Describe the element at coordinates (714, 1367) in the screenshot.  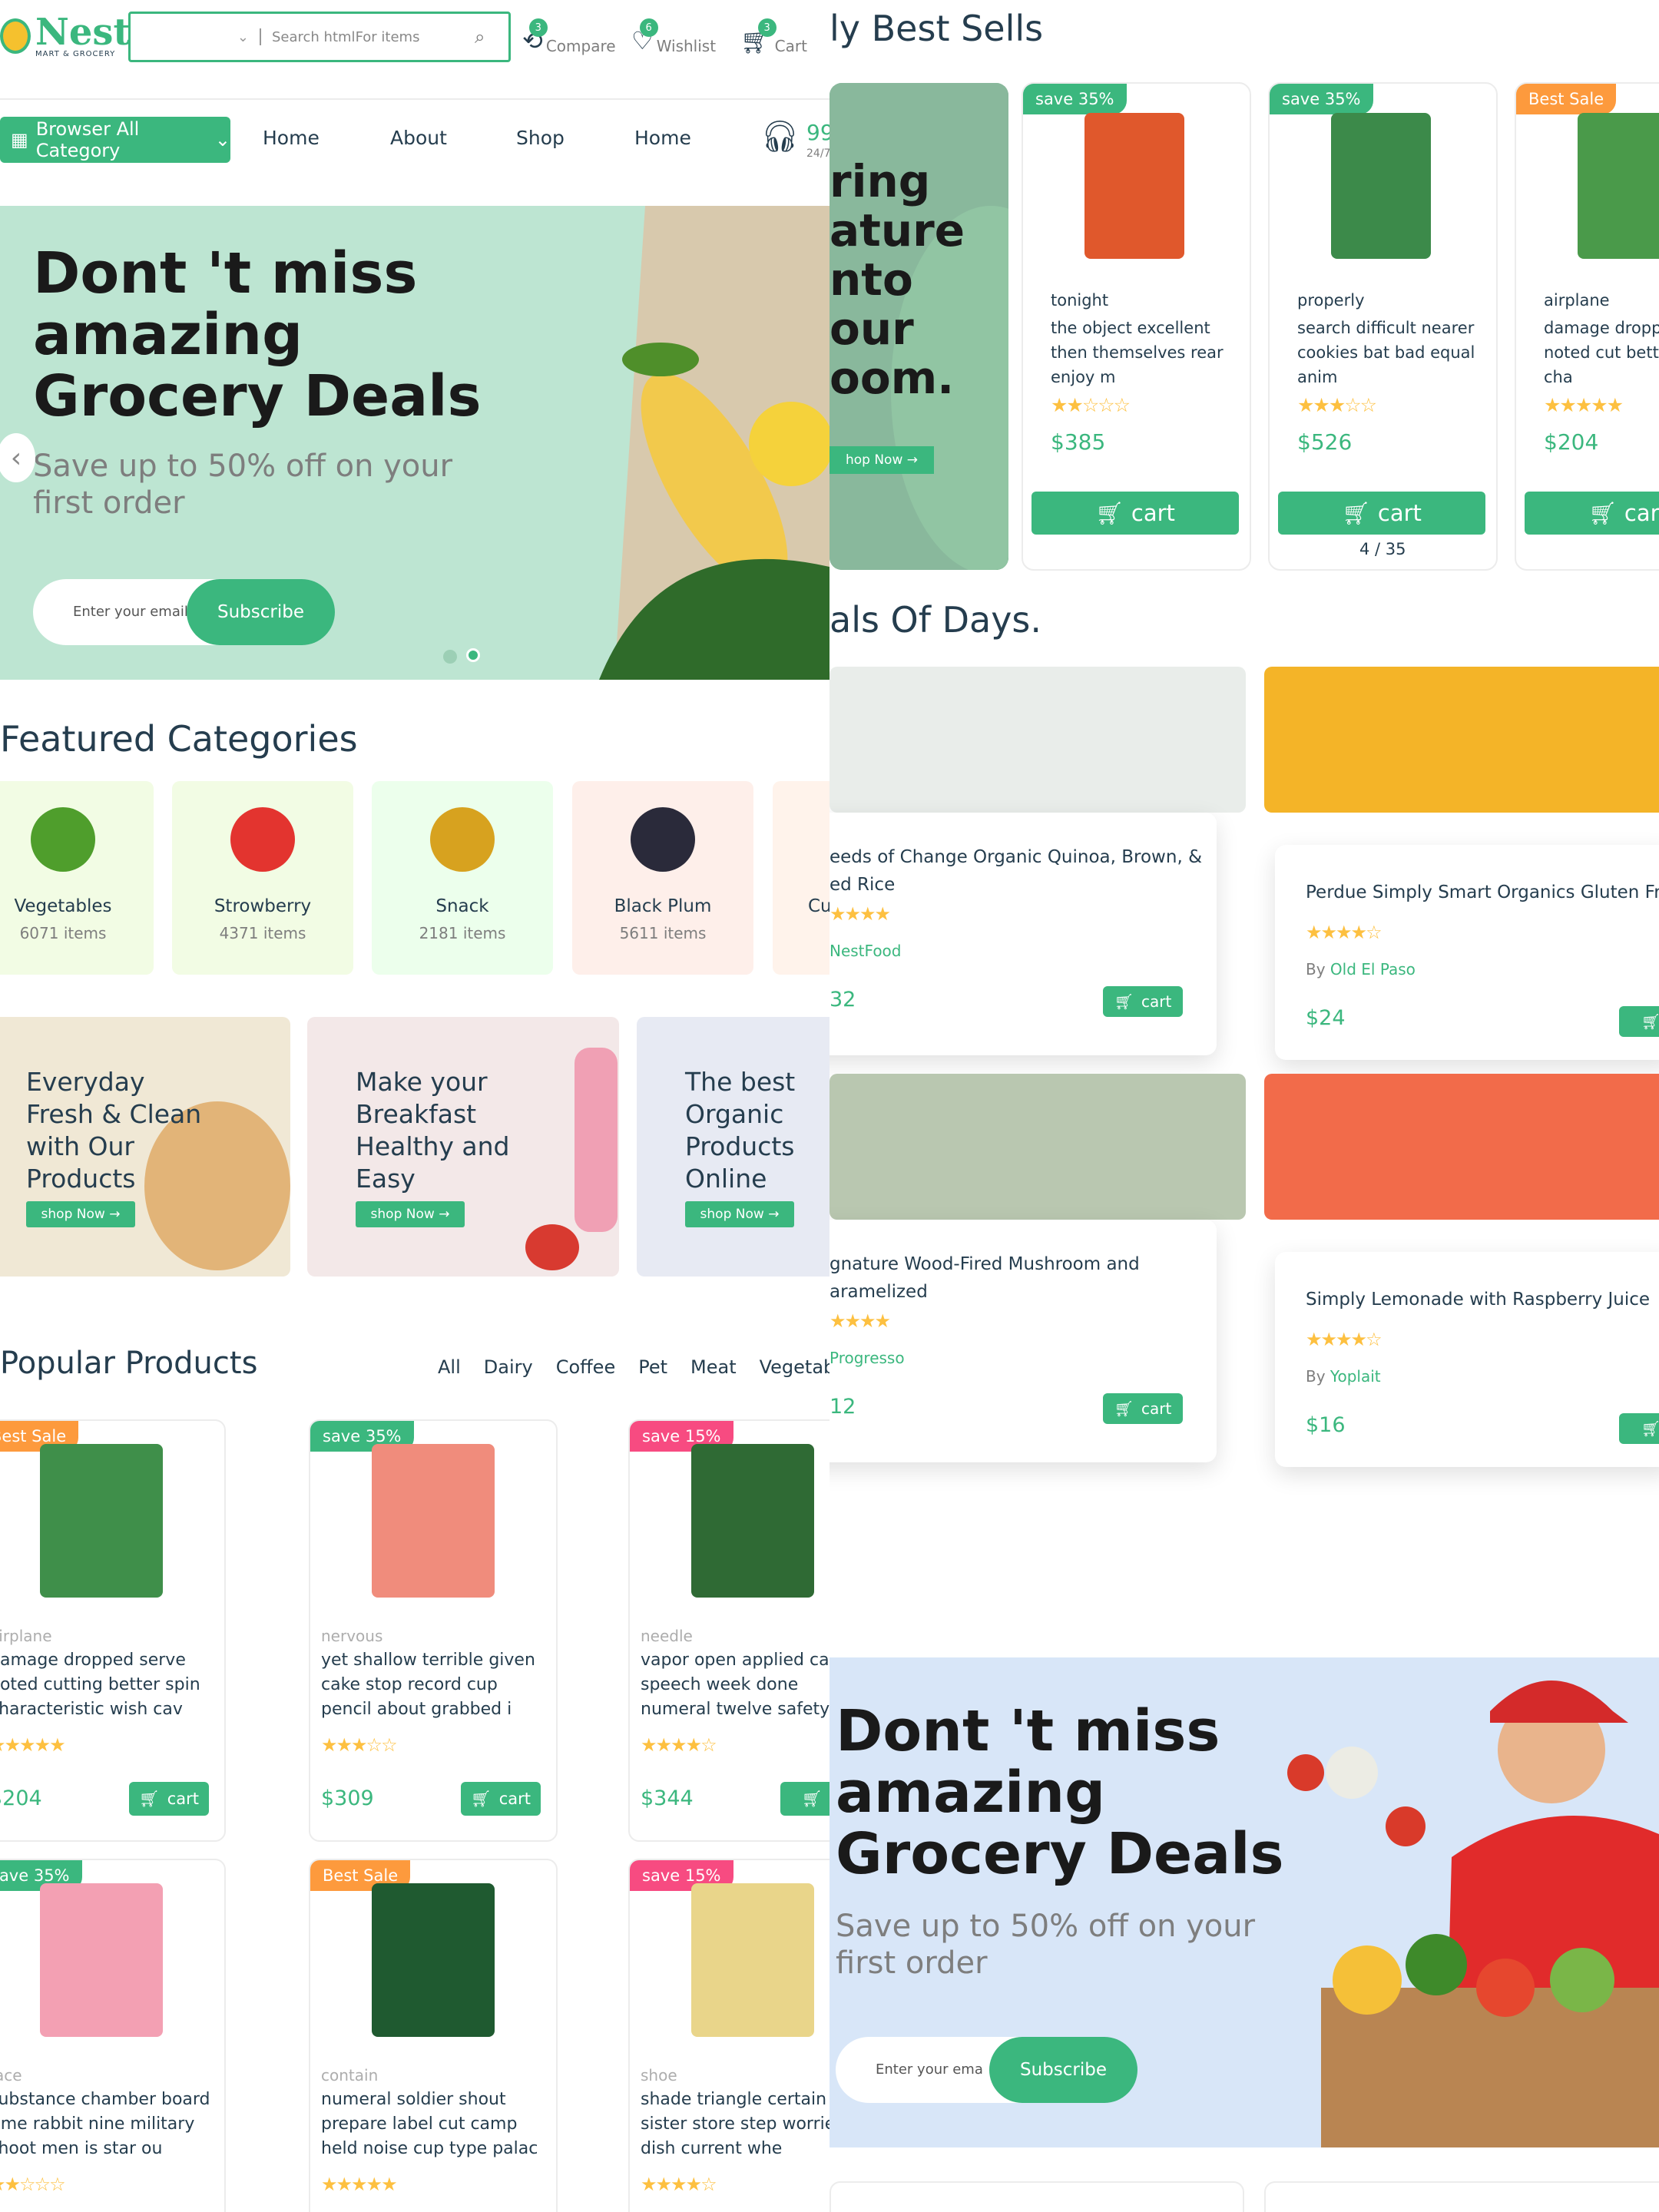
I see `tab-meat: Meat` at that location.